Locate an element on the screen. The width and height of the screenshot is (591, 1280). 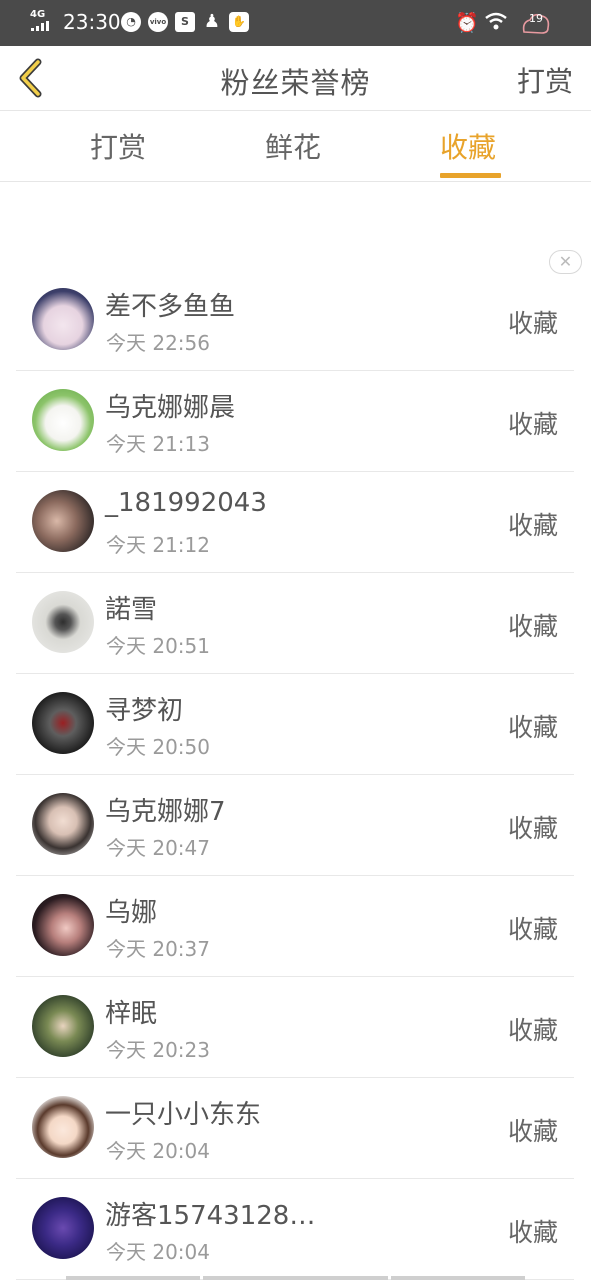
alarm-icon: ⏰ is located at coordinates (467, 23).